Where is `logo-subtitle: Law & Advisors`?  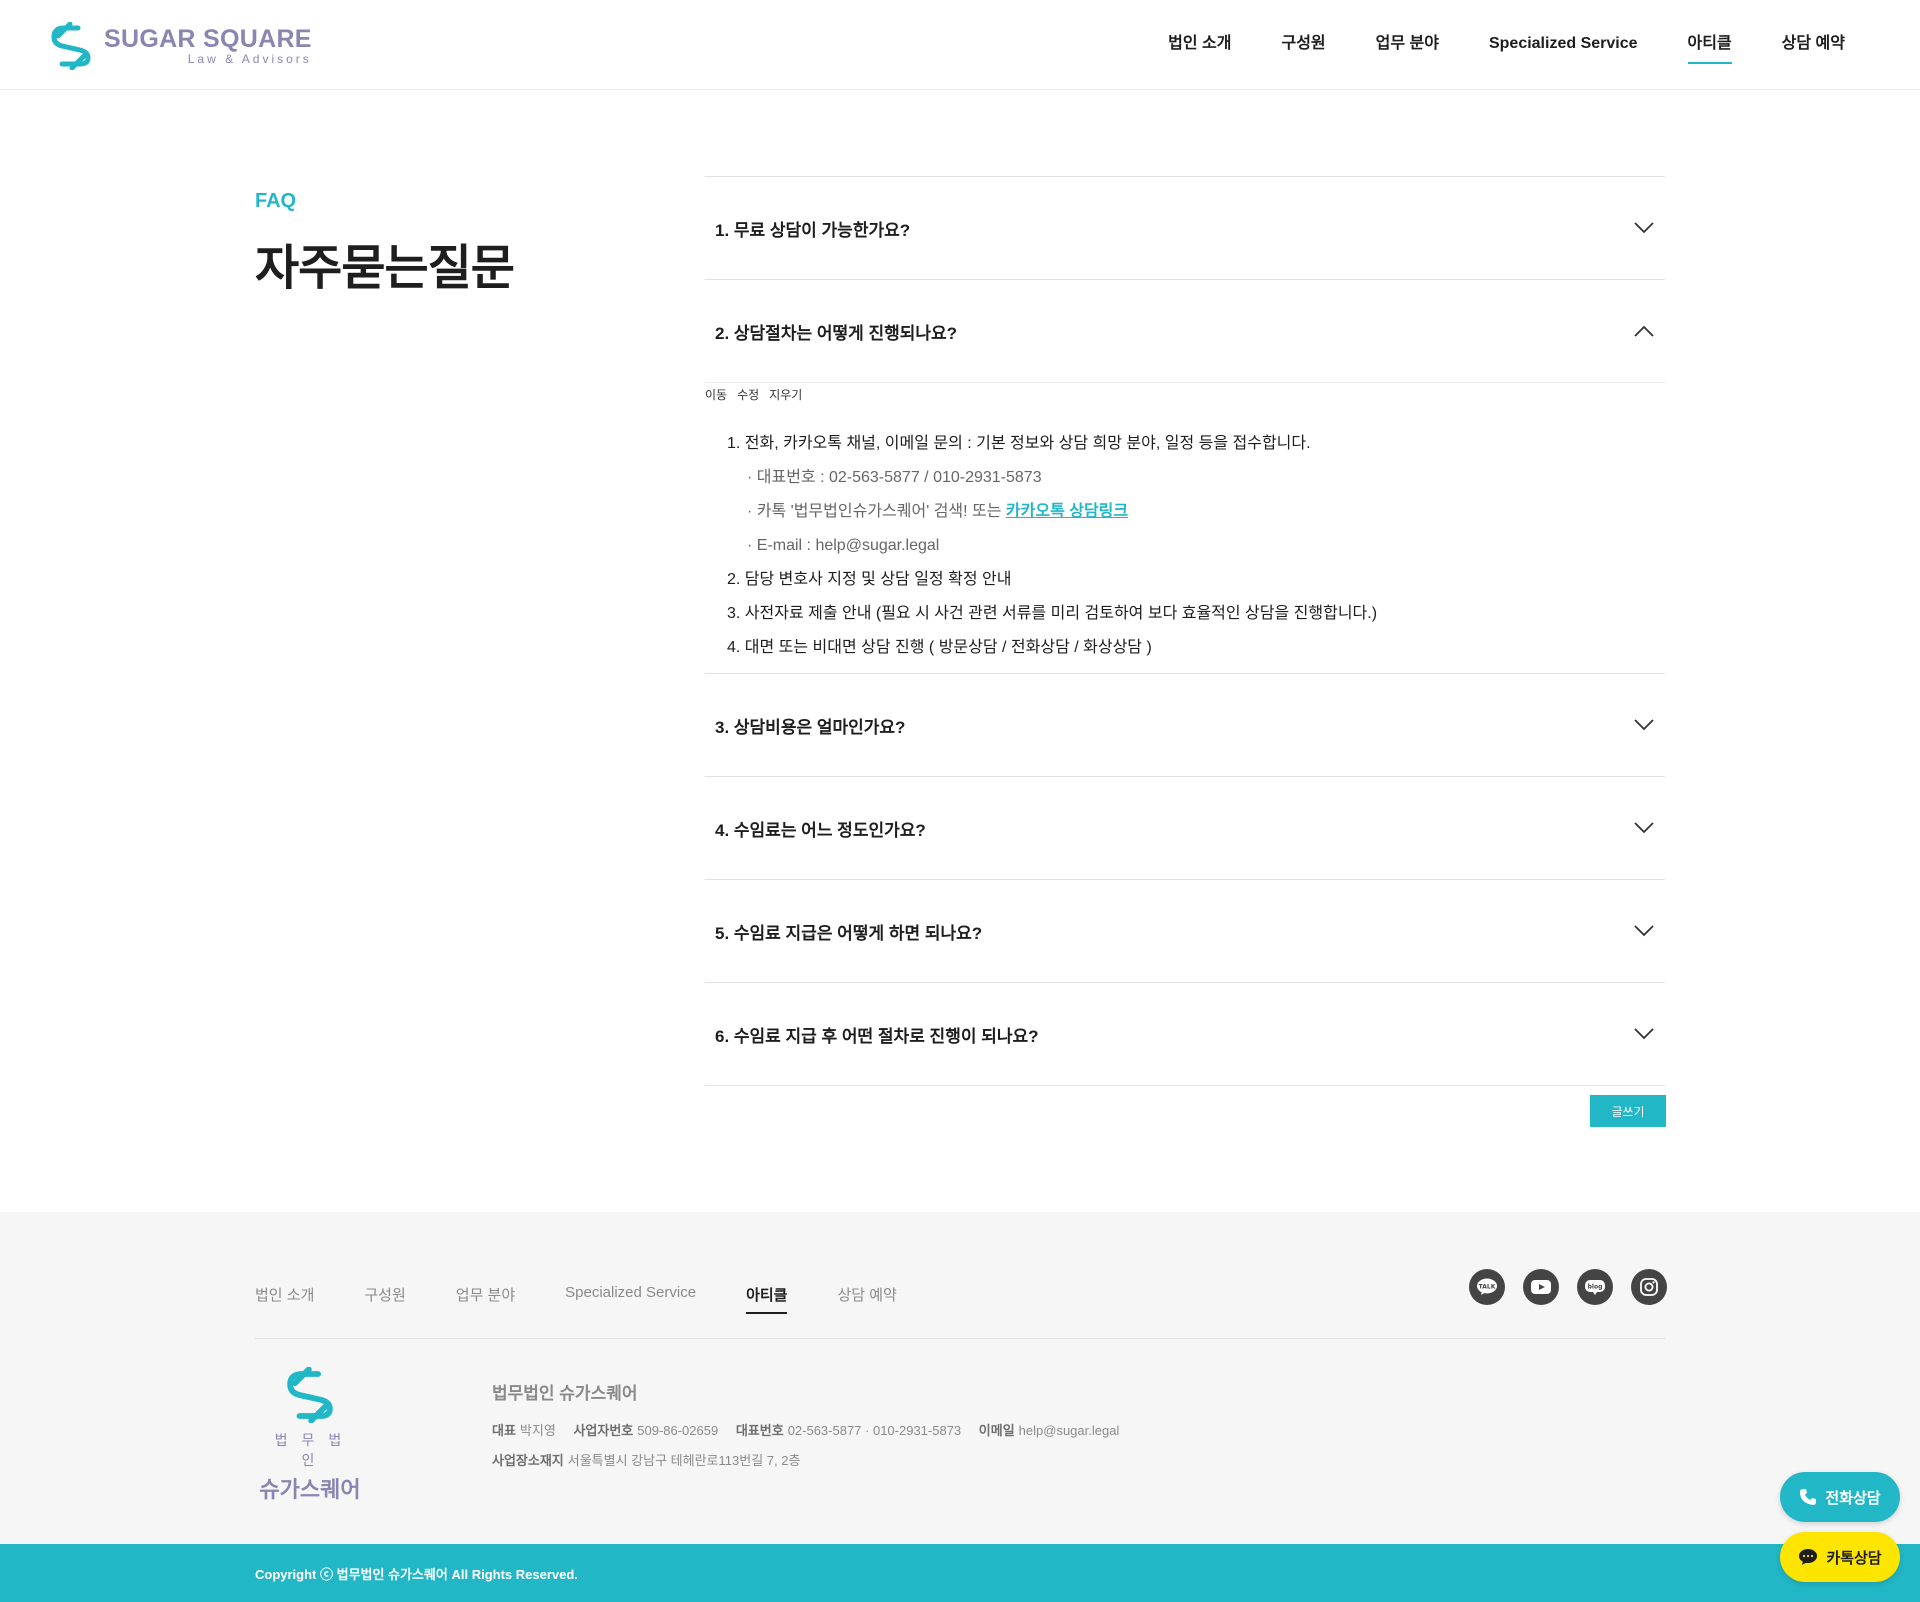 logo-subtitle: Law & Advisors is located at coordinates (249, 59).